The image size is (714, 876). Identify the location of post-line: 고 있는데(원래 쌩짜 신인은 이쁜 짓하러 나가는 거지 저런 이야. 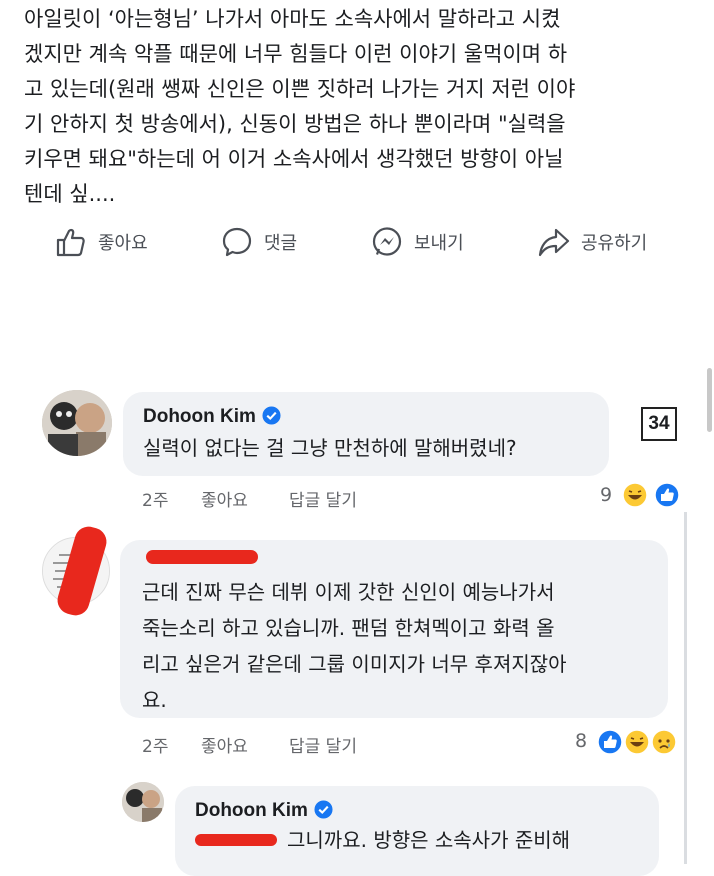
(300, 89).